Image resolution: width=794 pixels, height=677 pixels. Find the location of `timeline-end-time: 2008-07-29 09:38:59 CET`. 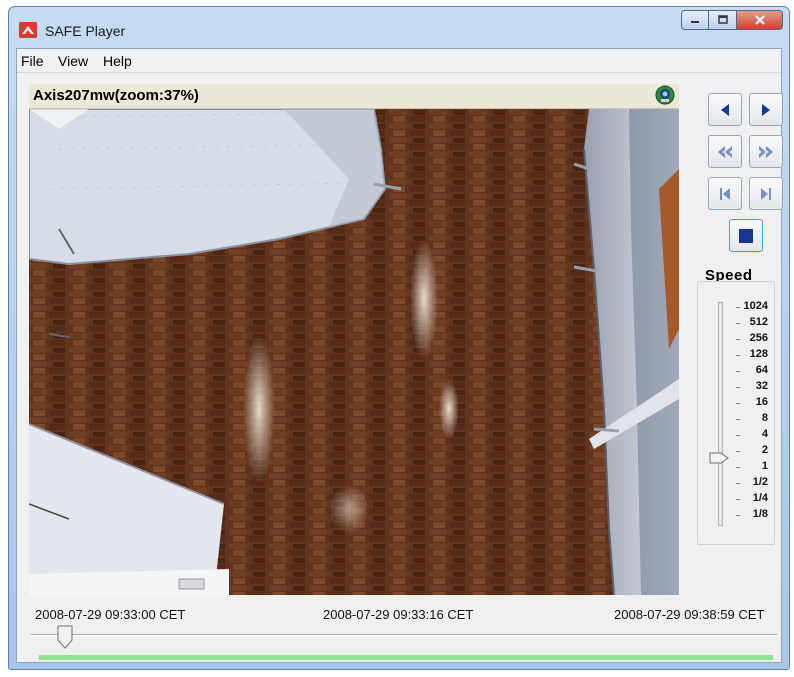

timeline-end-time: 2008-07-29 09:38:59 CET is located at coordinates (689, 614).